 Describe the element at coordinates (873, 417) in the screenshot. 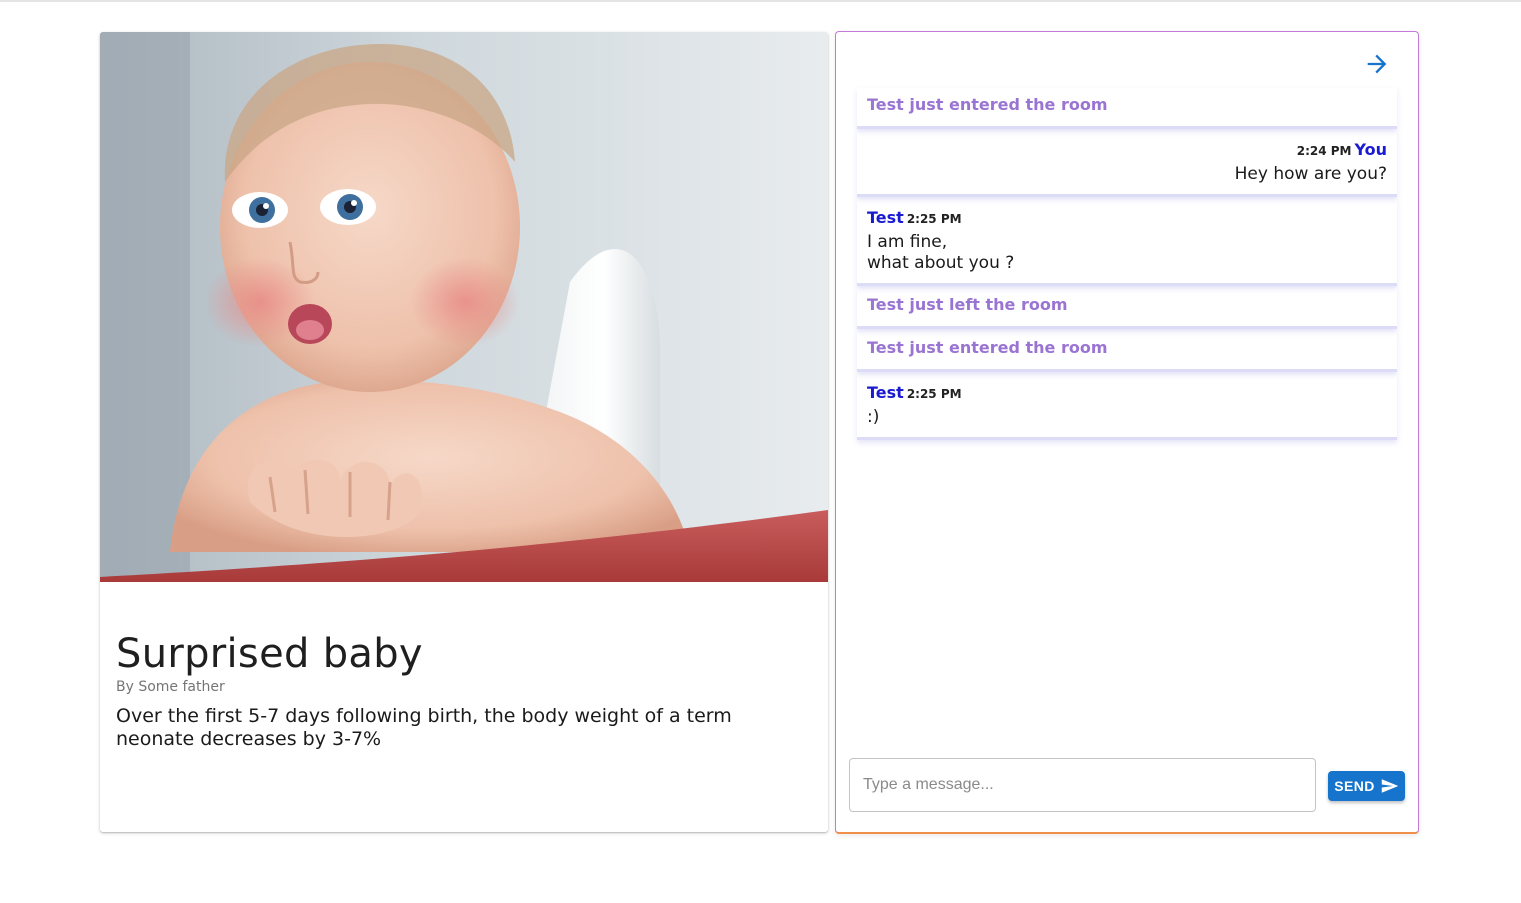

I see `message-text: :)` at that location.